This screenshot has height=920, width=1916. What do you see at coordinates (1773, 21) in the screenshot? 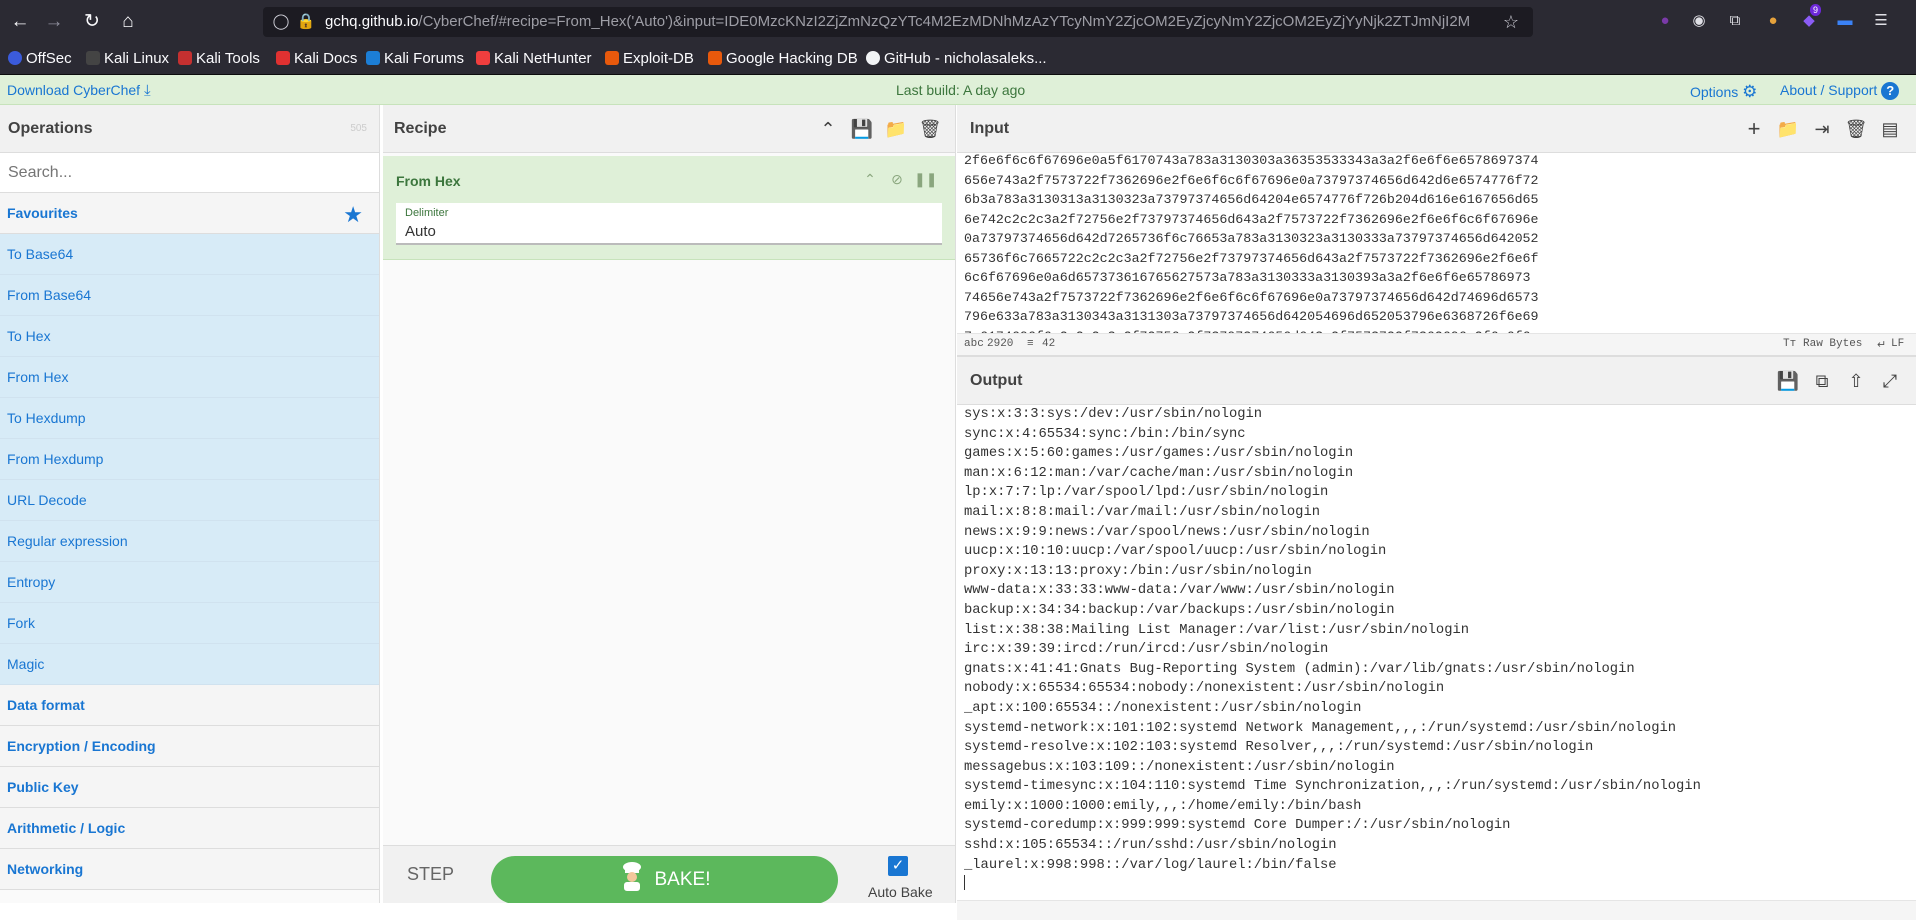
I see `cookie-icon: ●` at bounding box center [1773, 21].